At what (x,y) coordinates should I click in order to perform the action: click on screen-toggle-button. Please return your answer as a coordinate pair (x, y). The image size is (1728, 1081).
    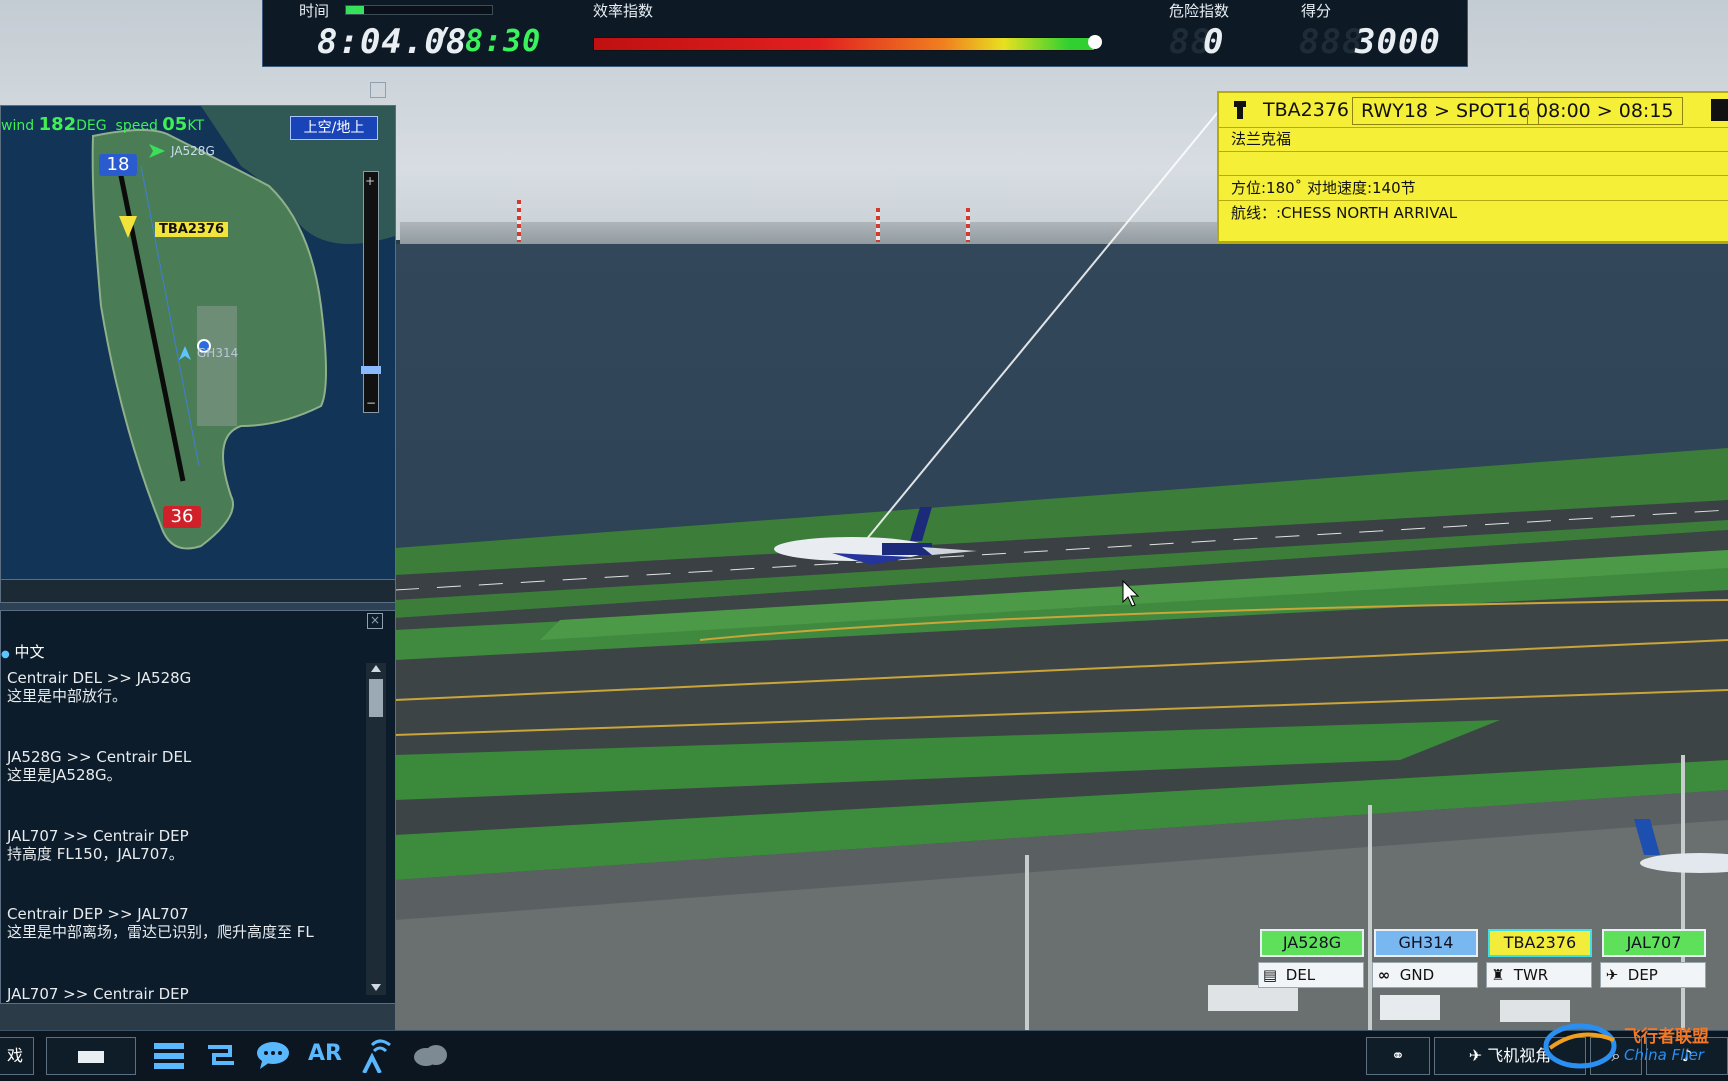
    Looking at the image, I should click on (91, 1056).